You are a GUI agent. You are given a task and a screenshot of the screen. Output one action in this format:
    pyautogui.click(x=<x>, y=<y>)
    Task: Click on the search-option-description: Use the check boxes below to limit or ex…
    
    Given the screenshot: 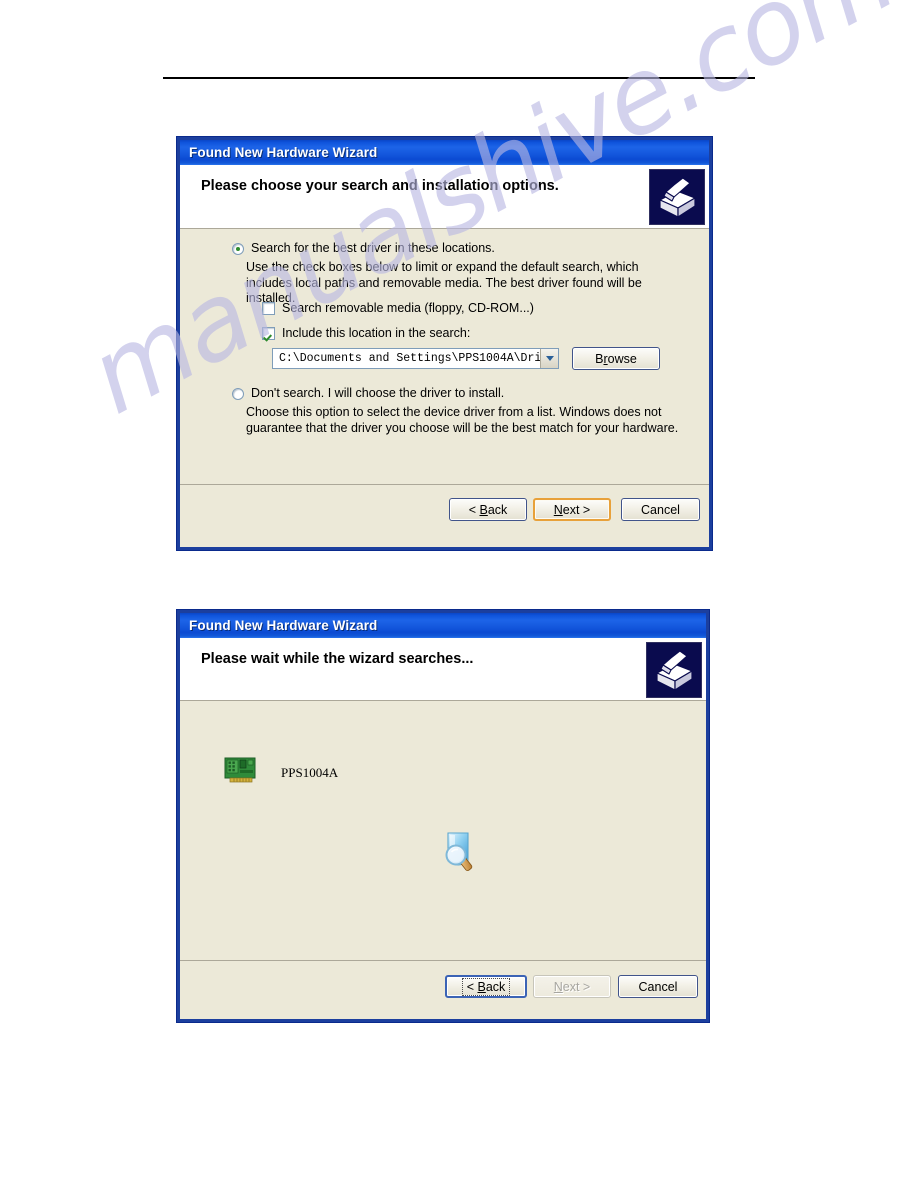 What is the action you would take?
    pyautogui.click(x=444, y=282)
    